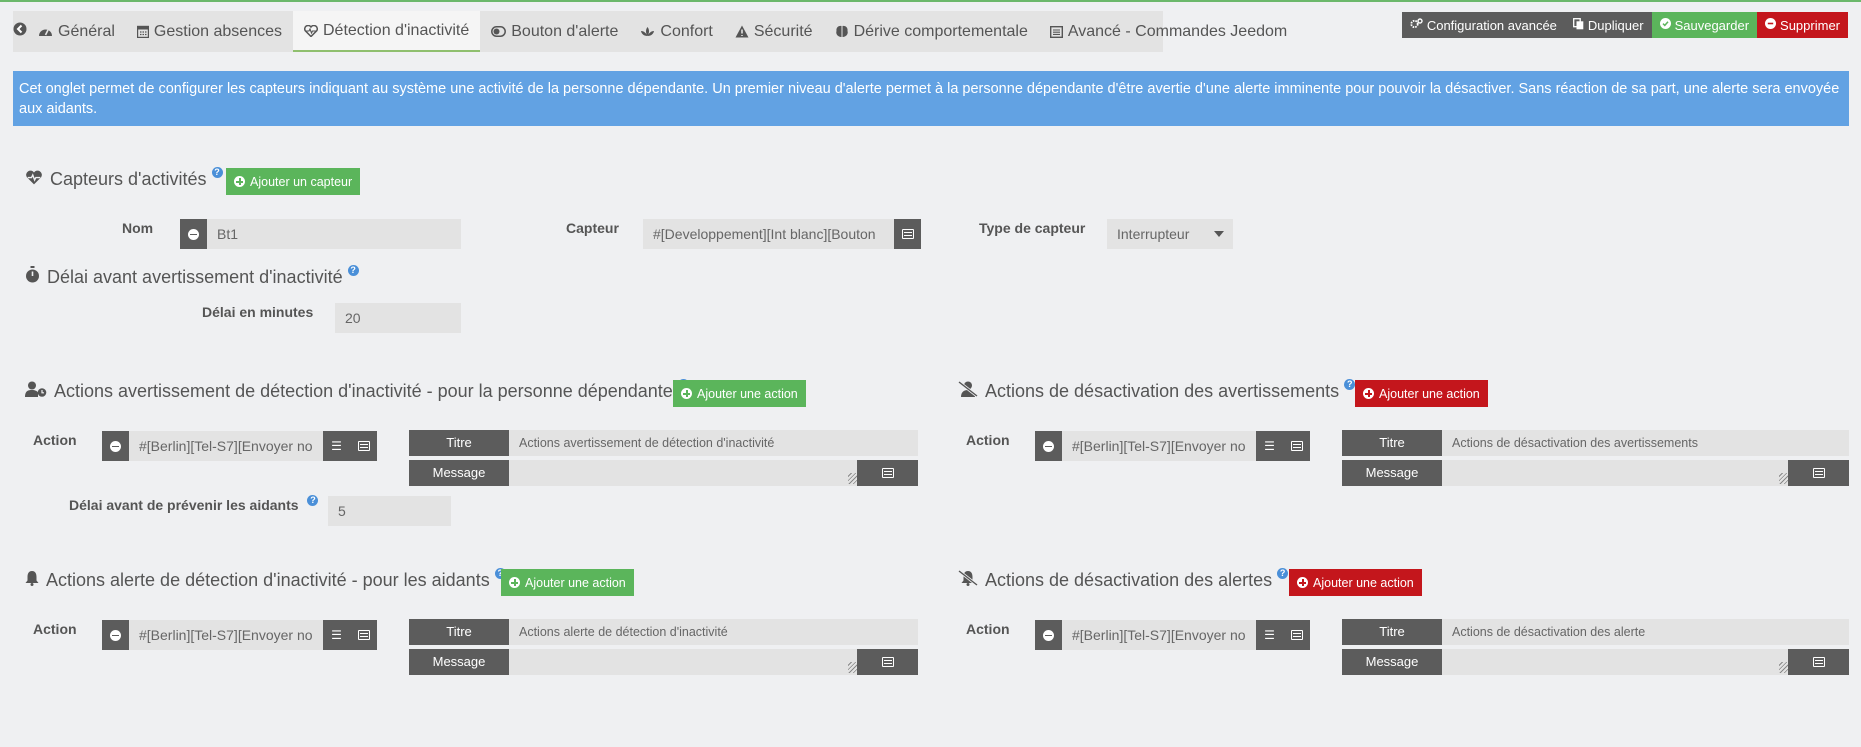  What do you see at coordinates (86, 31) in the screenshot?
I see `tab-label: Général` at bounding box center [86, 31].